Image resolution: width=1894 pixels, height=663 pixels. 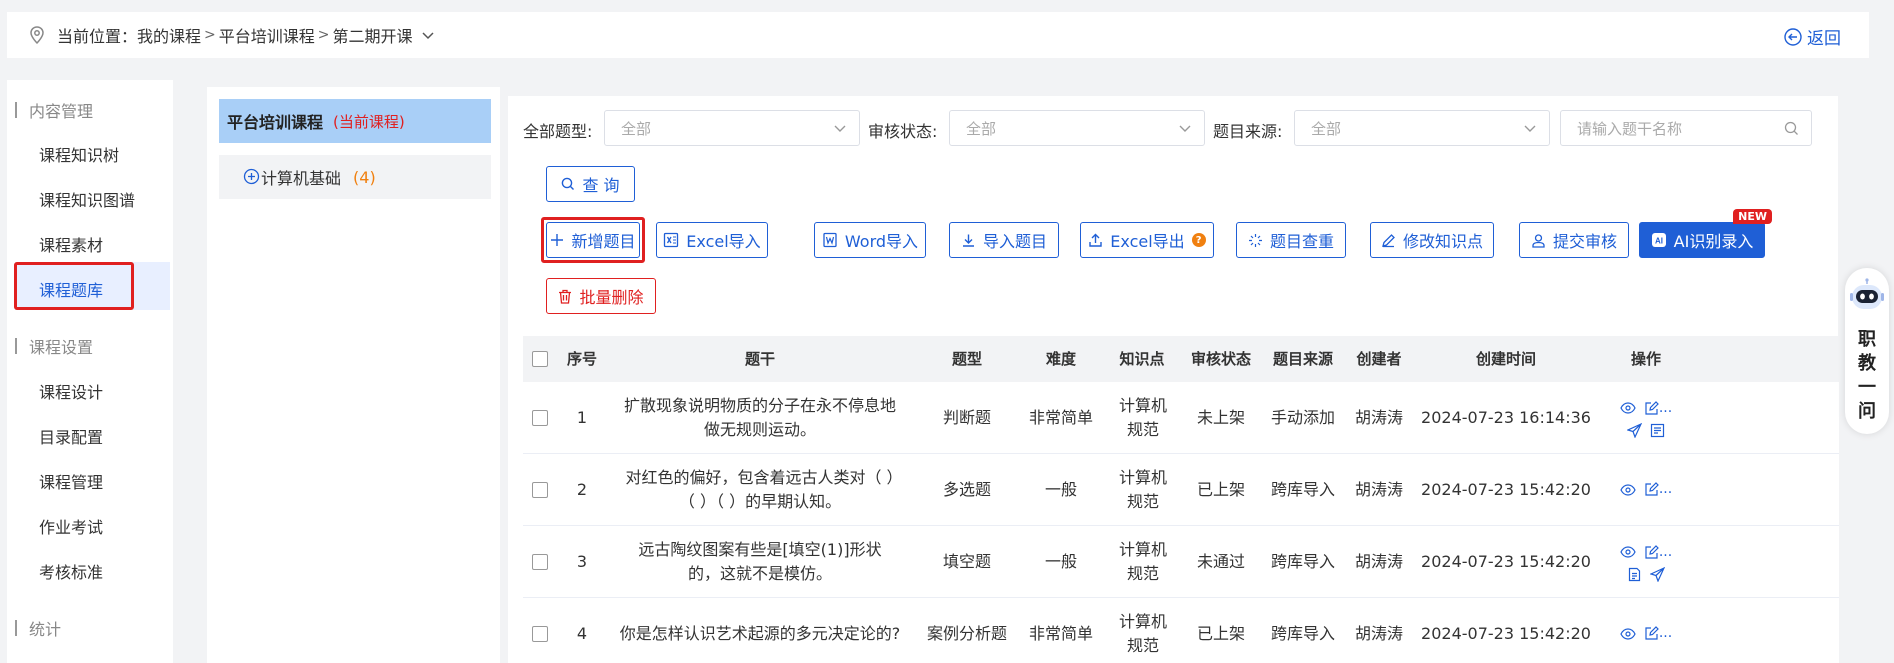 I want to click on submit-review-button: 提交审核, so click(x=1574, y=240).